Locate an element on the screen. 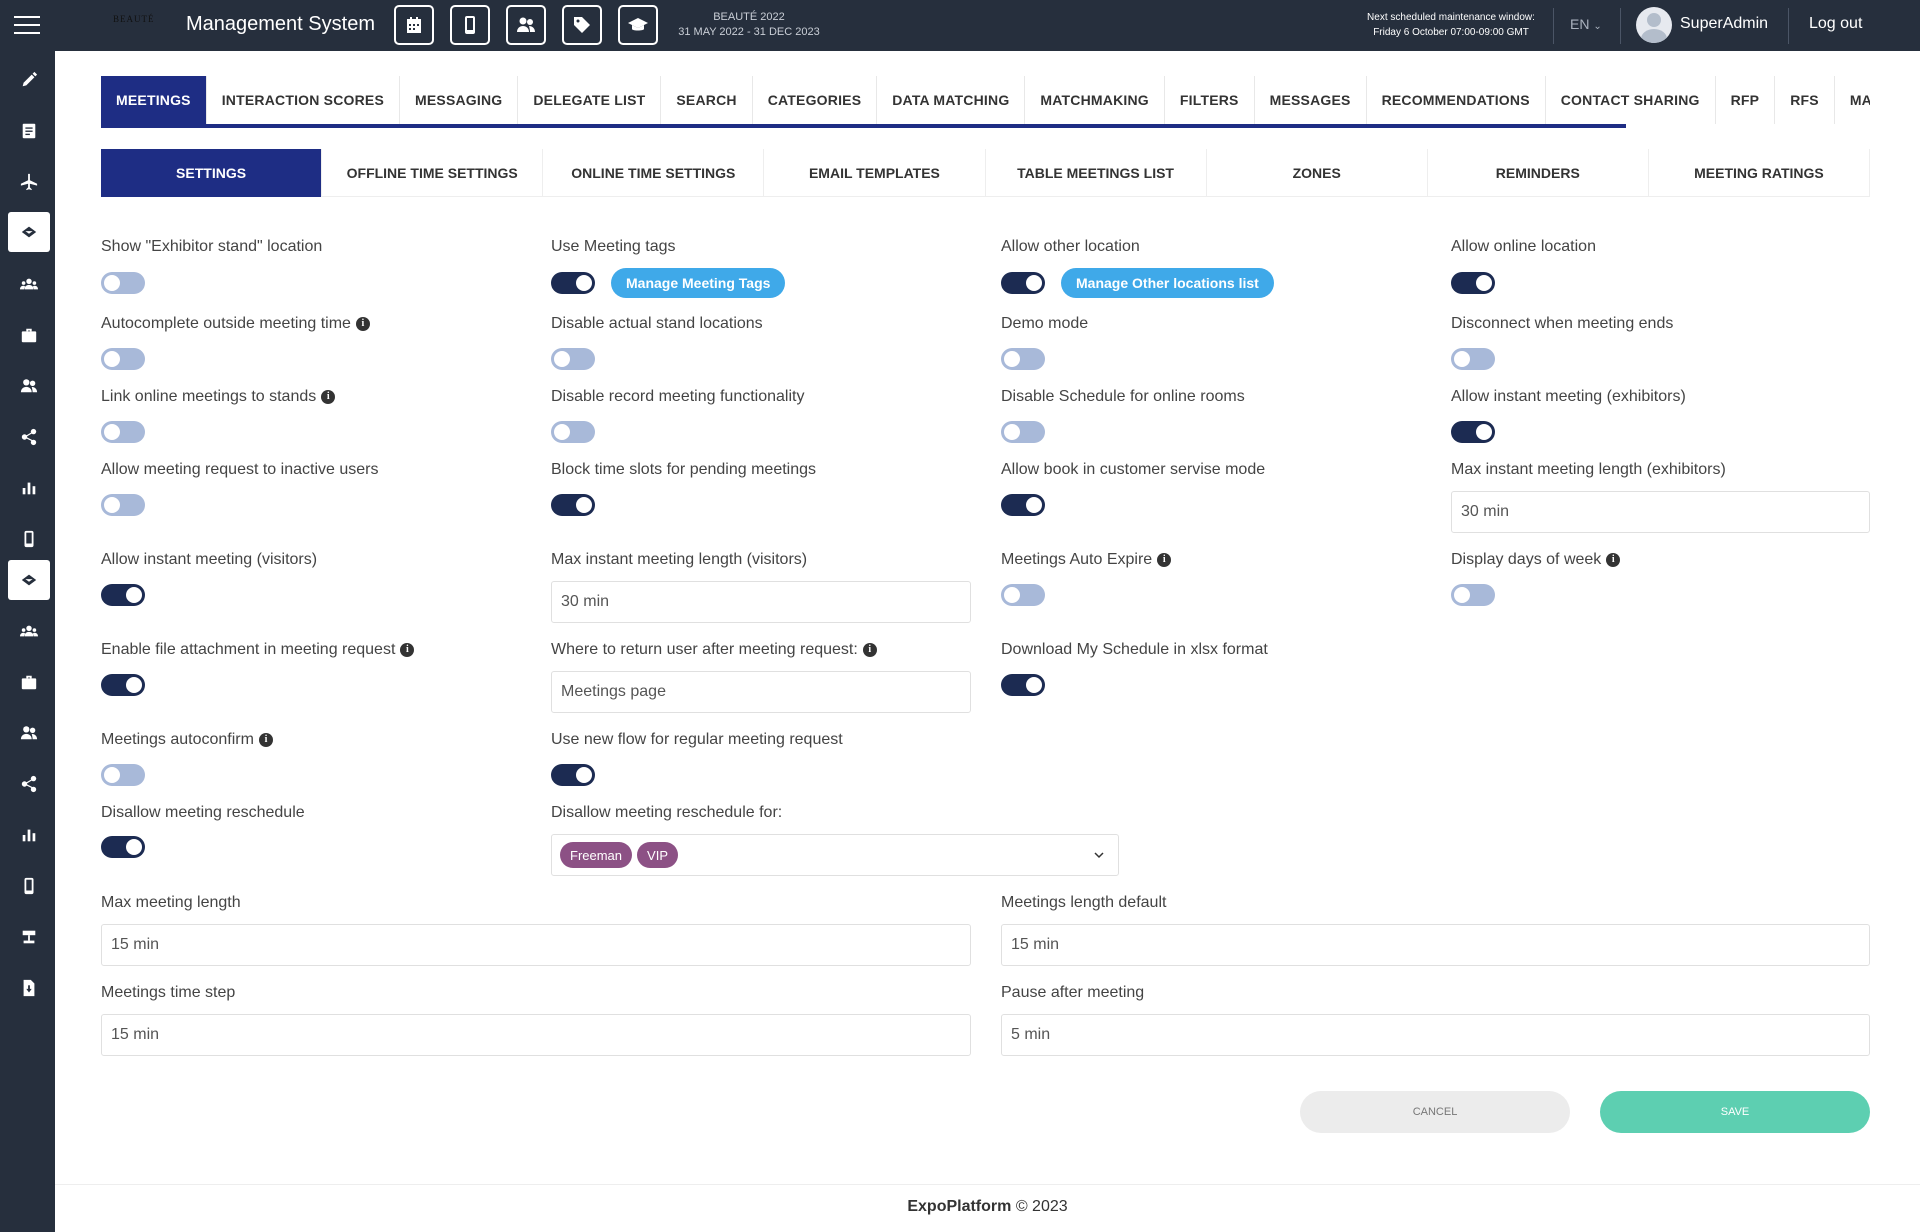  link-online-meetings-text: Link online meetings to stands is located at coordinates (209, 396).